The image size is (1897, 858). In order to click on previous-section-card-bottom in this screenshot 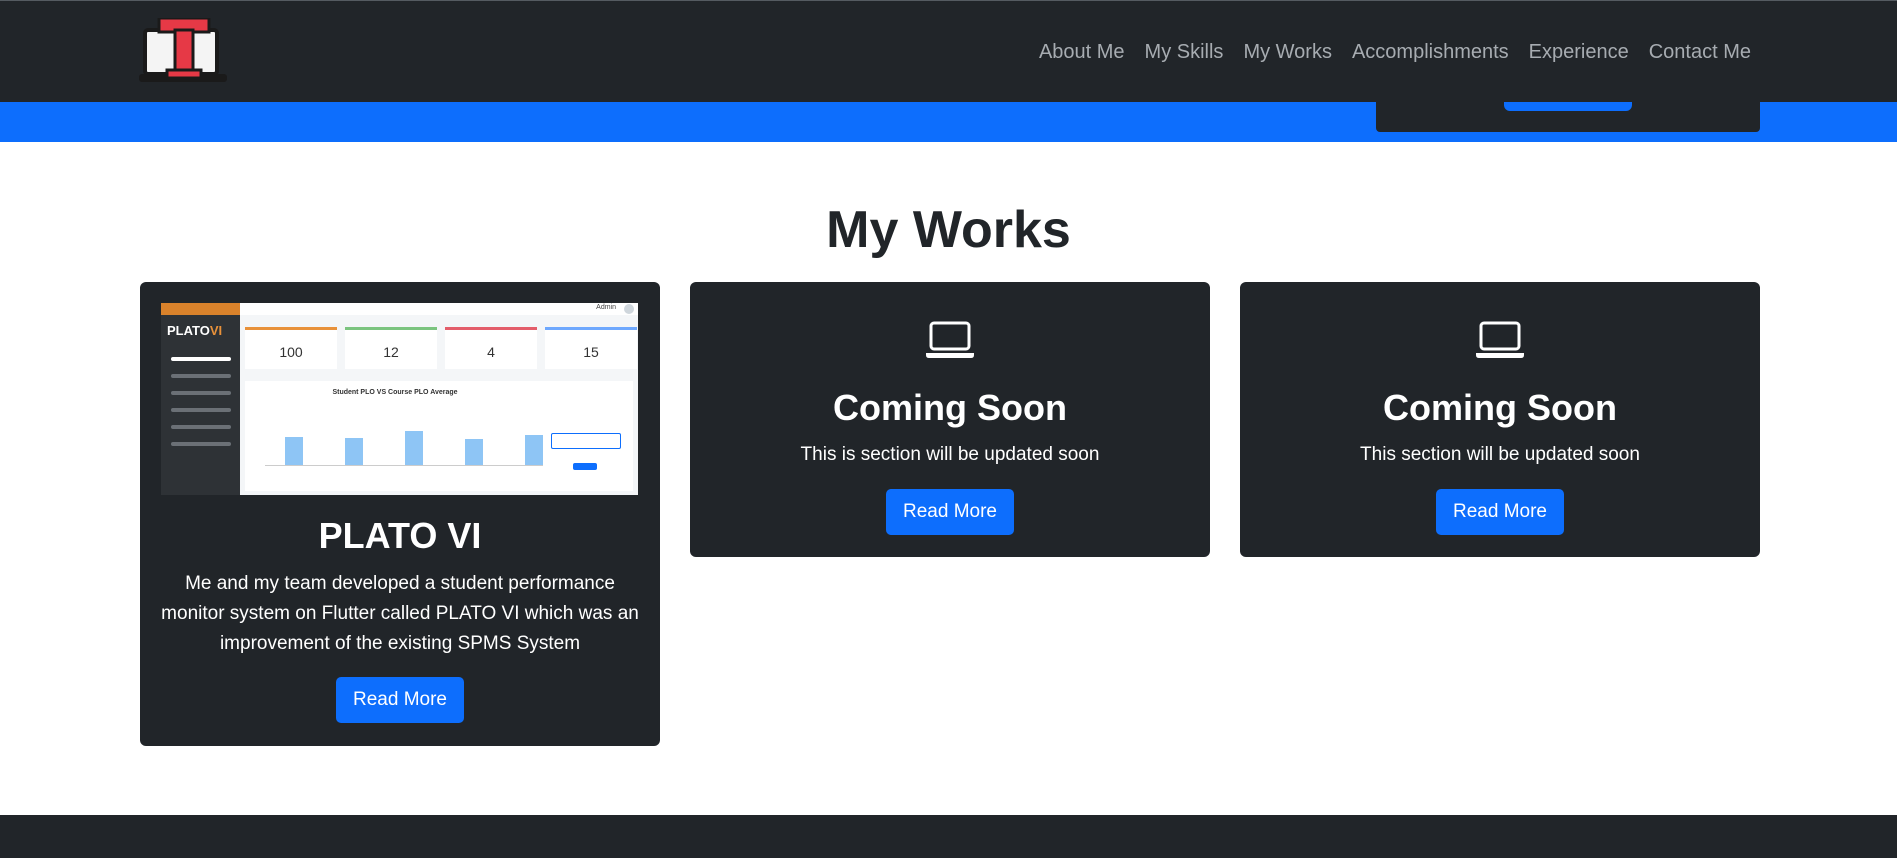, I will do `click(1568, 117)`.